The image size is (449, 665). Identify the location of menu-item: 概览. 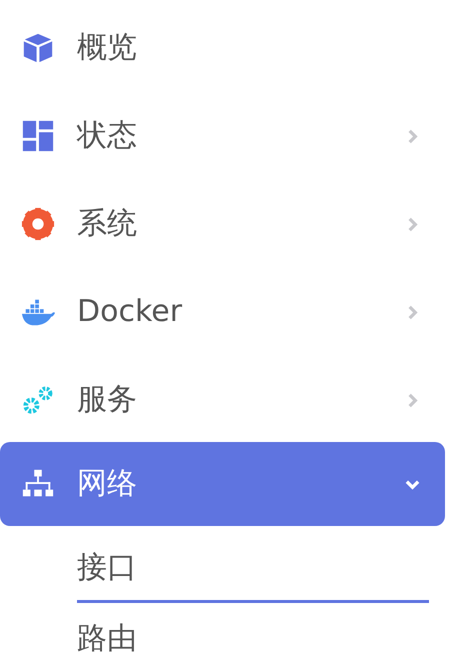
(222, 48).